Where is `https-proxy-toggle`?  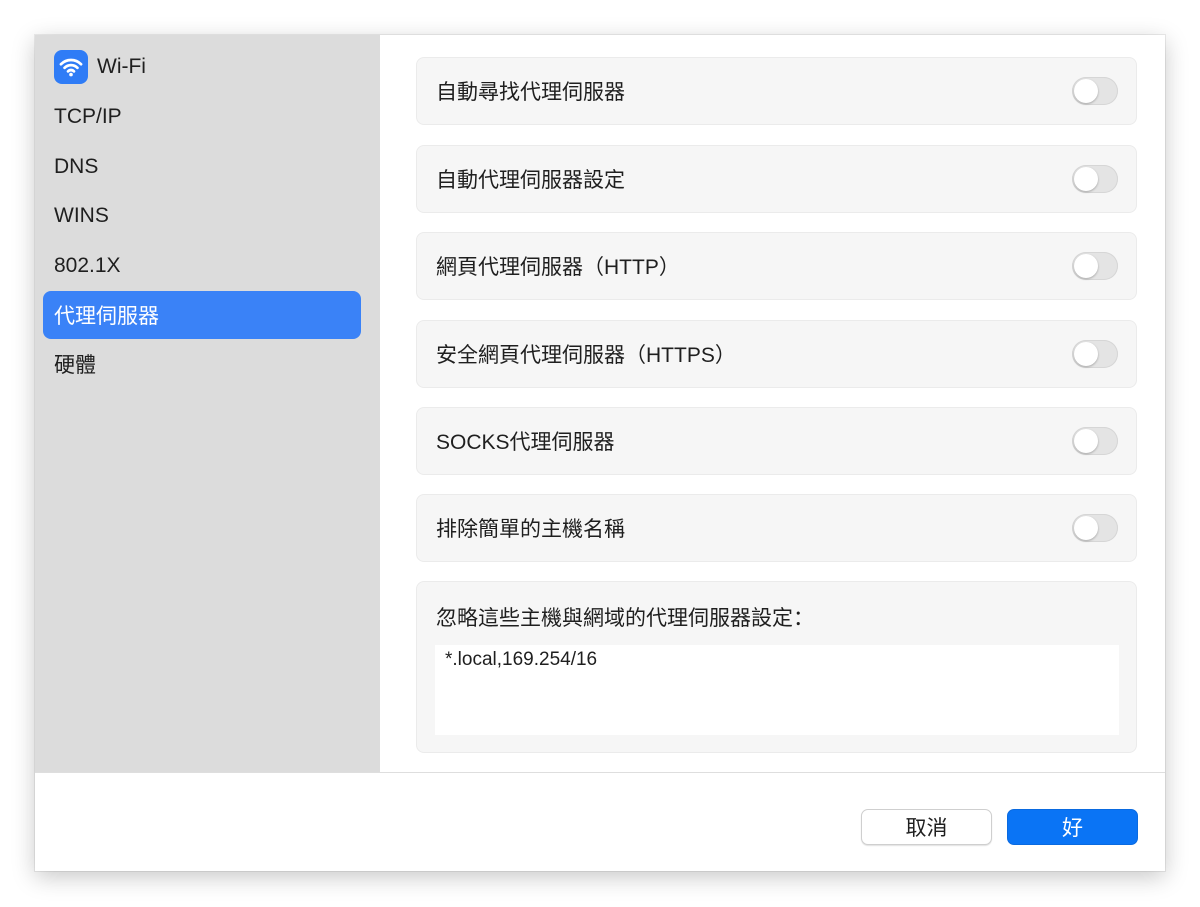 https-proxy-toggle is located at coordinates (1095, 354).